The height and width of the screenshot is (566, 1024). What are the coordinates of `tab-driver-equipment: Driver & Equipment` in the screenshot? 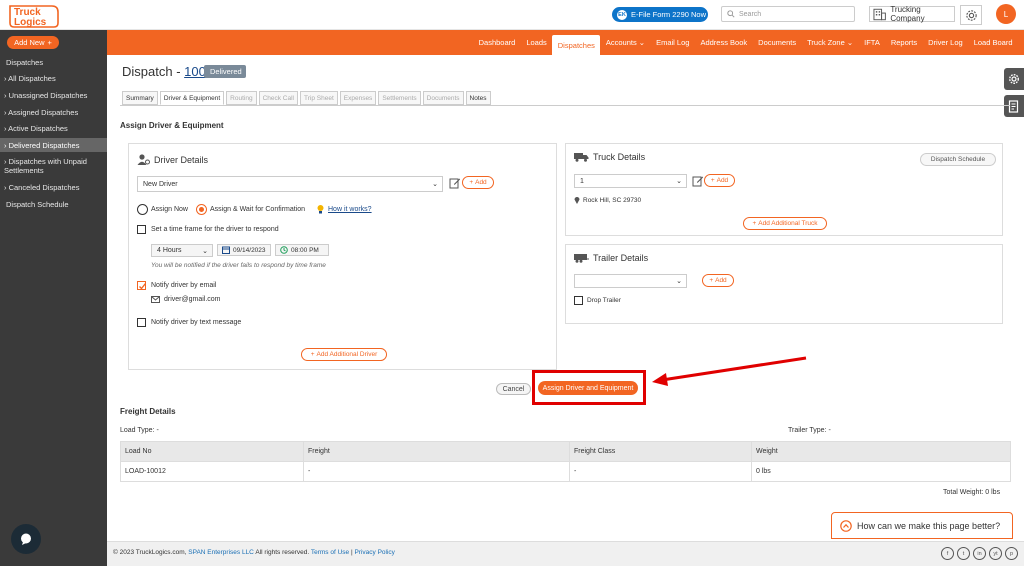 It's located at (192, 98).